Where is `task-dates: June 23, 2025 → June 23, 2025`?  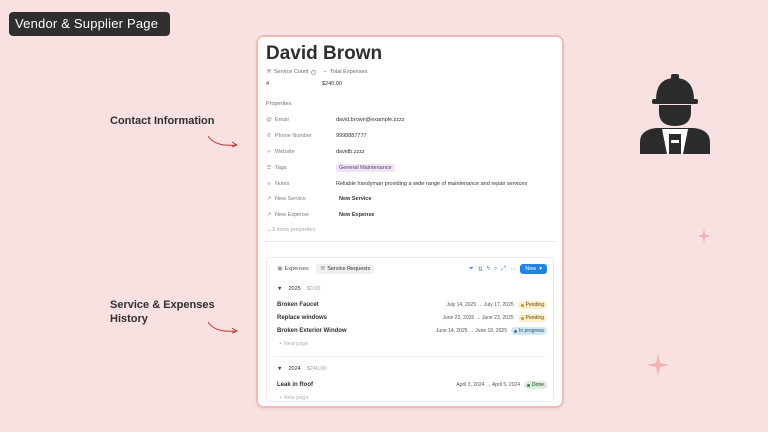
task-dates: June 23, 2025 → June 23, 2025 is located at coordinates (478, 318).